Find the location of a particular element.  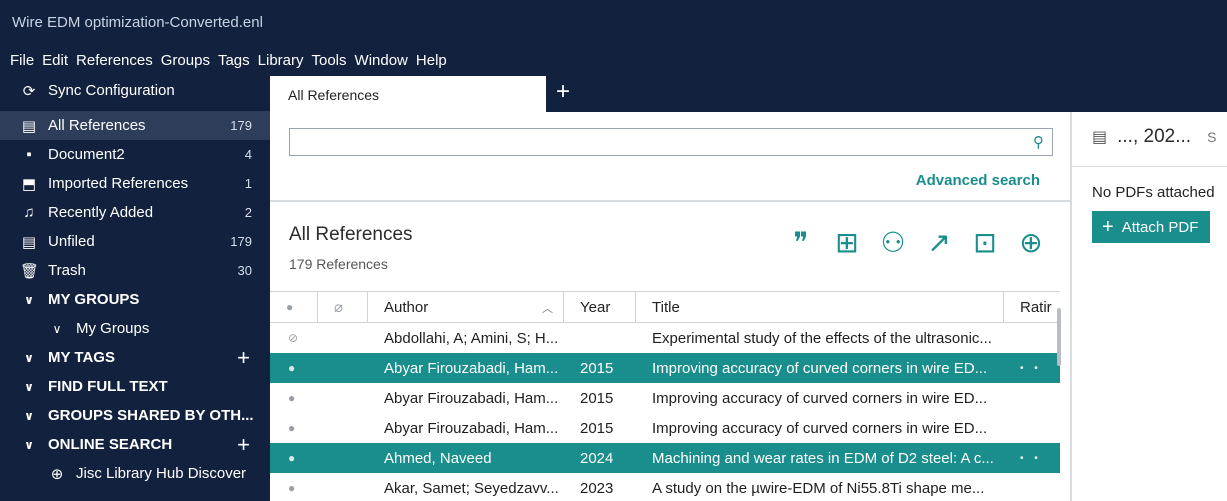

tab-all-references: All References is located at coordinates (408, 94).